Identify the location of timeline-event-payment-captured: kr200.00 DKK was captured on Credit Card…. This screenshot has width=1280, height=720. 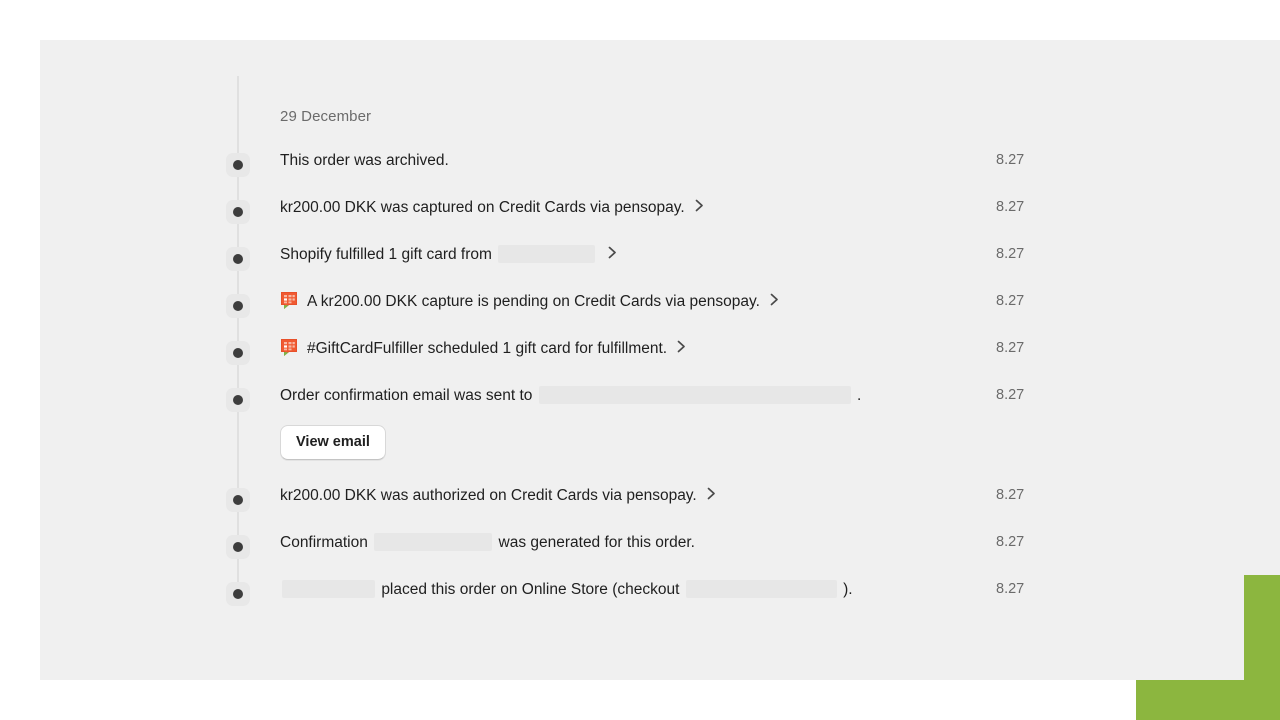
(650, 208).